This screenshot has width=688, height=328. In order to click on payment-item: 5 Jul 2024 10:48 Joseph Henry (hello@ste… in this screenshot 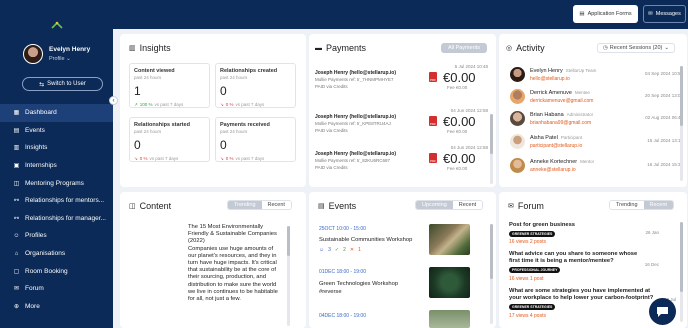, I will do `click(405, 86)`.